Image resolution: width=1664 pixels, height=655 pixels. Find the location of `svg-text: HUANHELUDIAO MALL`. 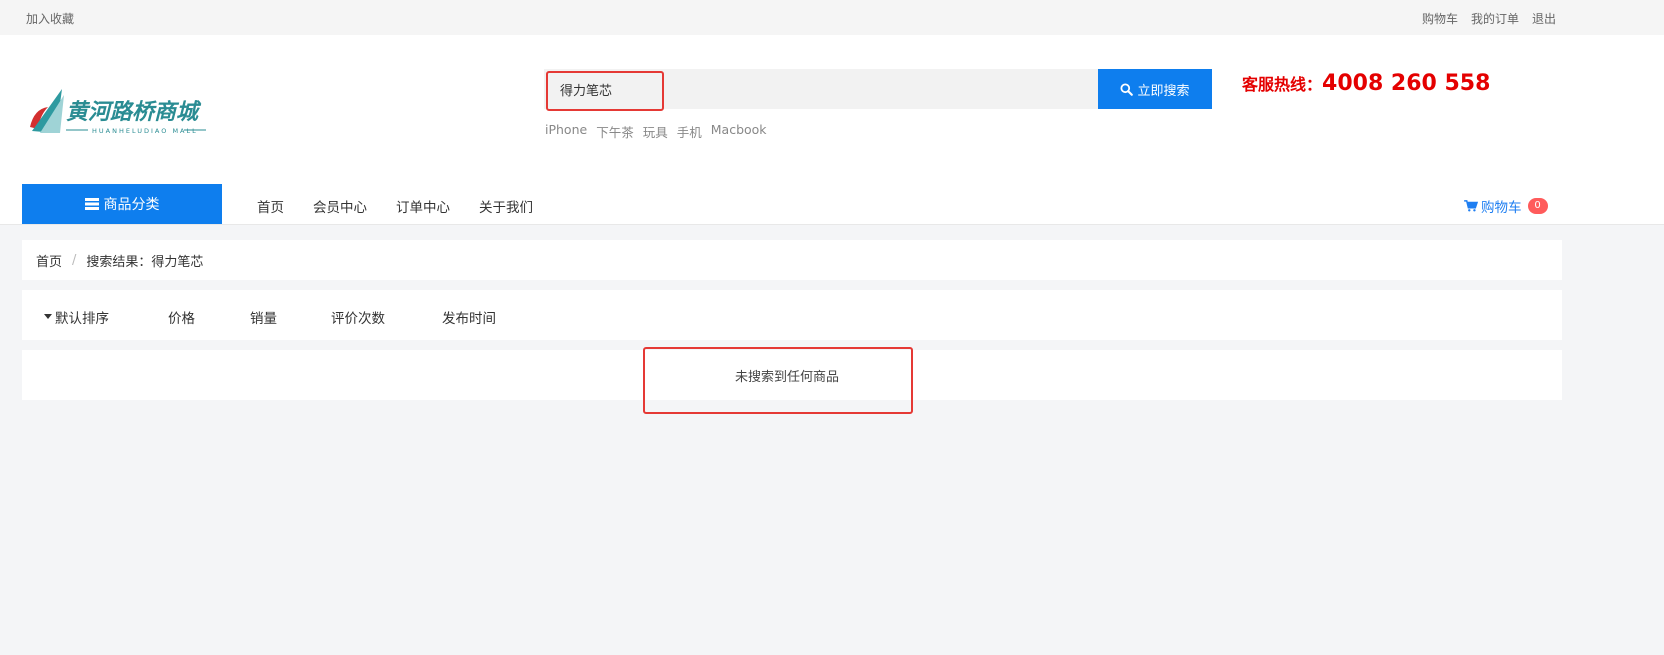

svg-text: HUANHELUDIAO MALL is located at coordinates (145, 131).